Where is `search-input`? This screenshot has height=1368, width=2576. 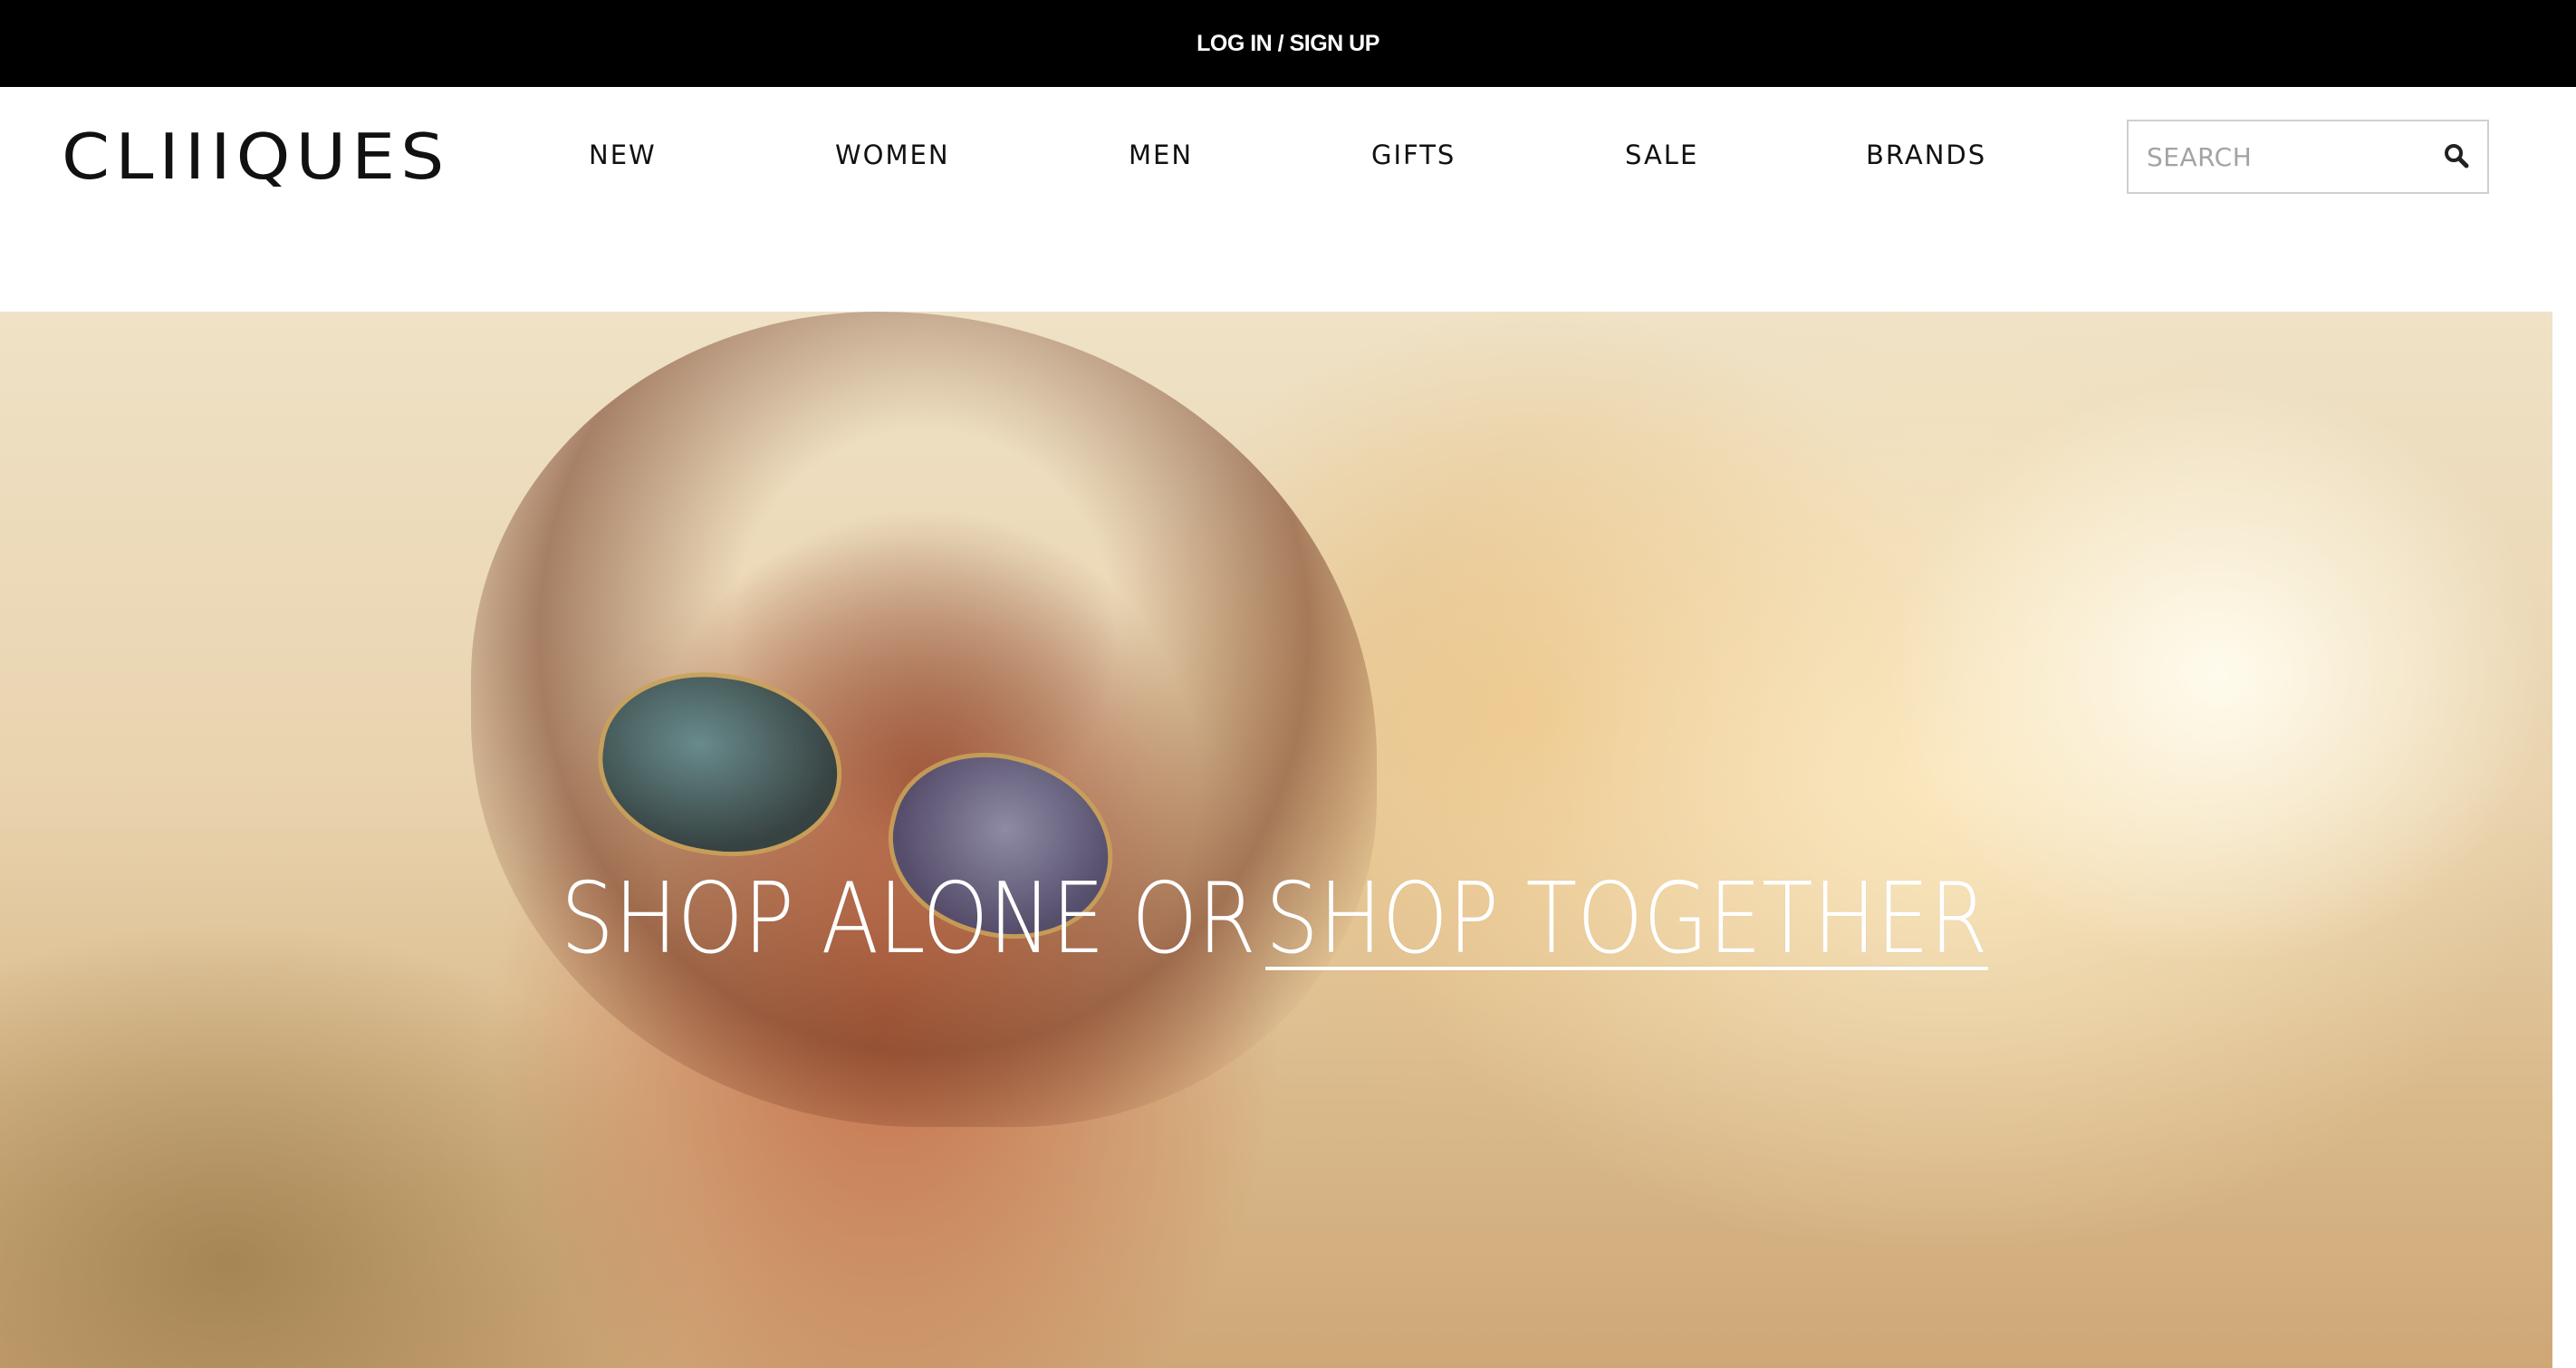 search-input is located at coordinates (2282, 157).